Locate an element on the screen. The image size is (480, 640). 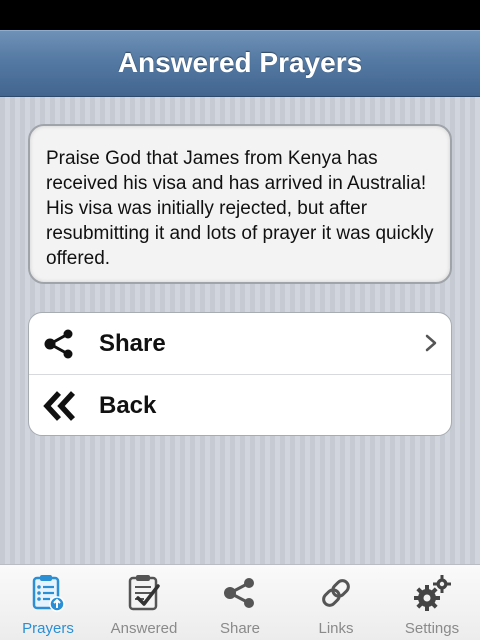
gears-icon is located at coordinates (432, 593).